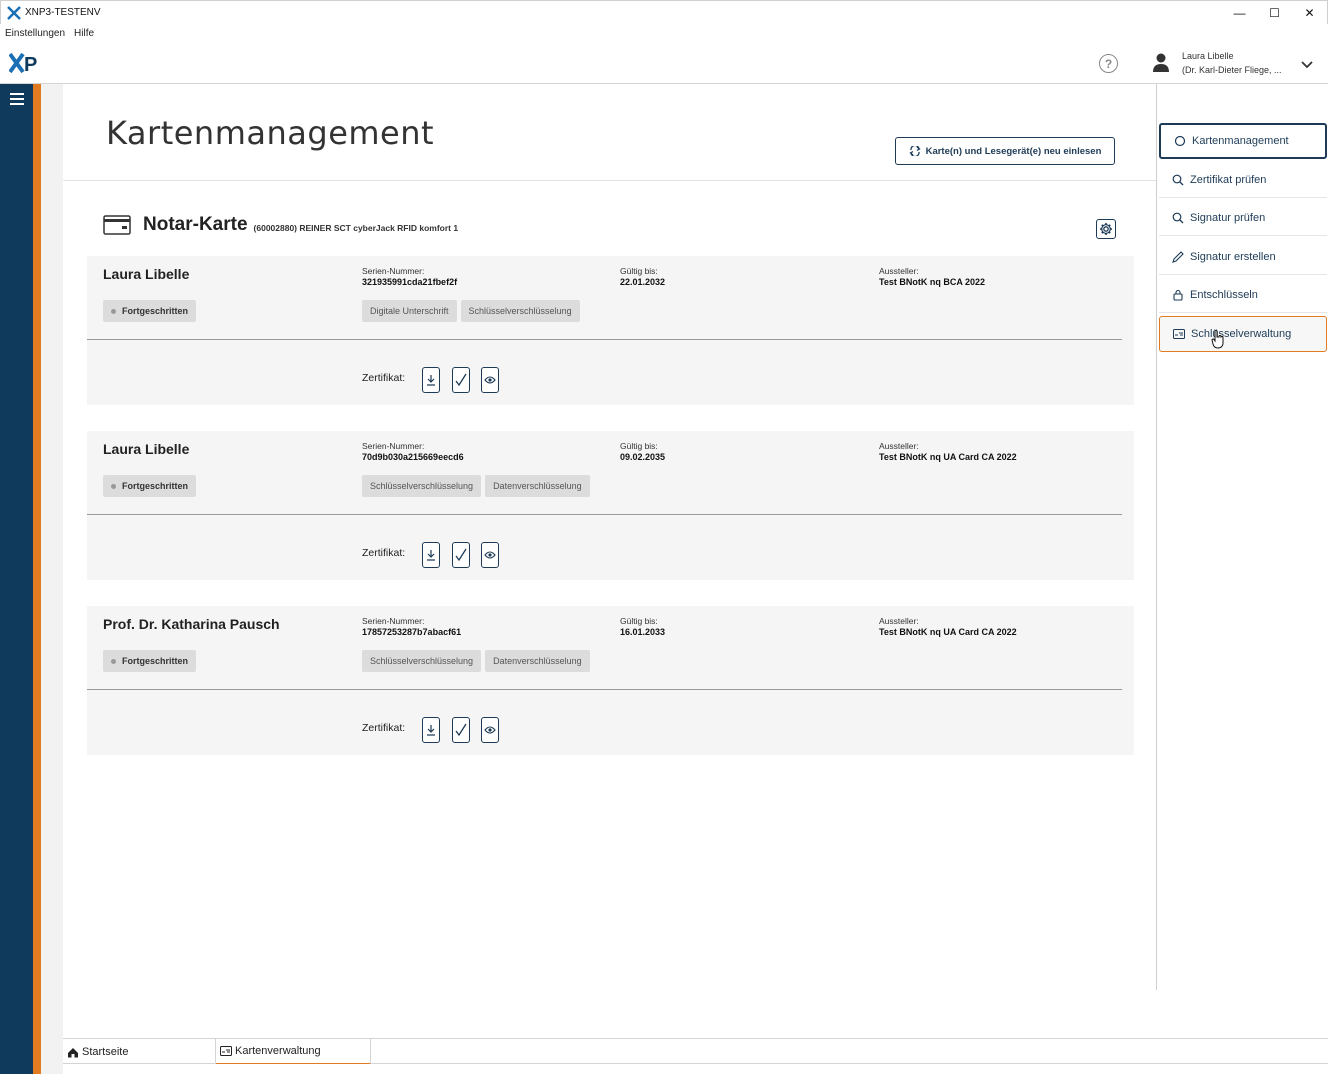 The height and width of the screenshot is (1074, 1328). Describe the element at coordinates (410, 282) in the screenshot. I see `serial-value: 321935991cda21fbef2f` at that location.